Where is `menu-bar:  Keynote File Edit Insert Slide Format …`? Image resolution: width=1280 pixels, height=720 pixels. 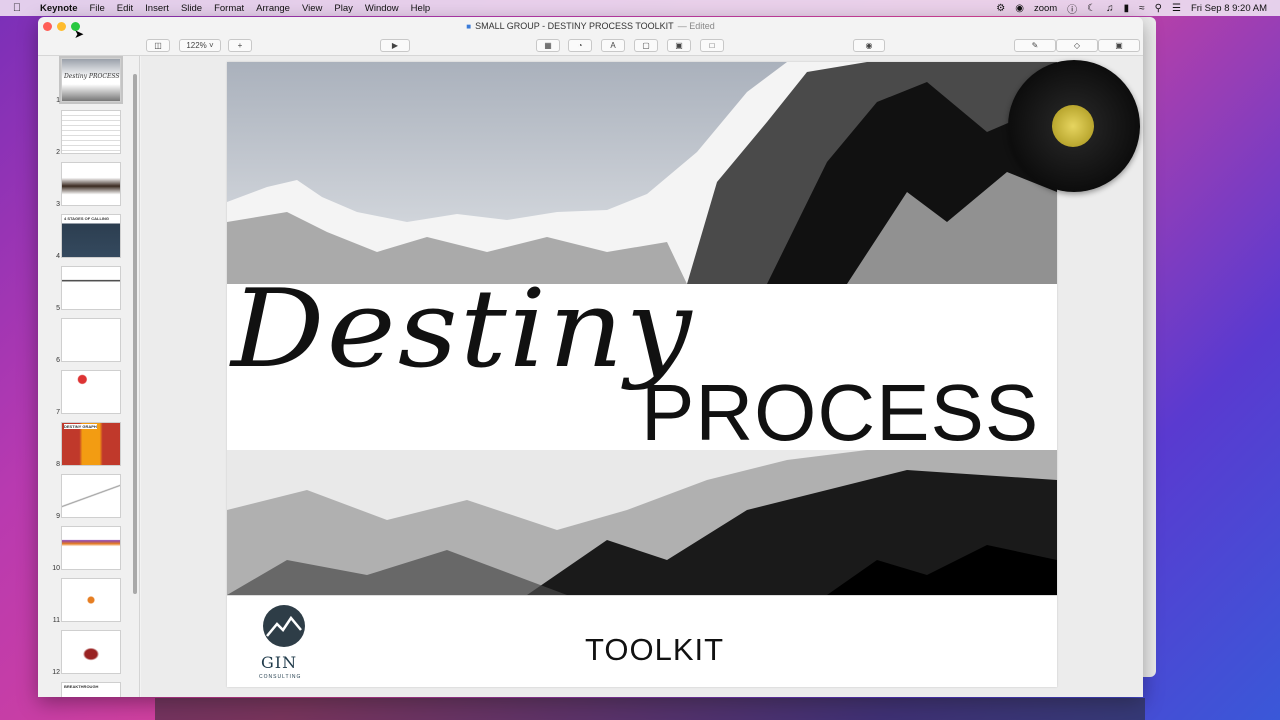 menu-bar:  Keynote File Edit Insert Slide Format … is located at coordinates (640, 8).